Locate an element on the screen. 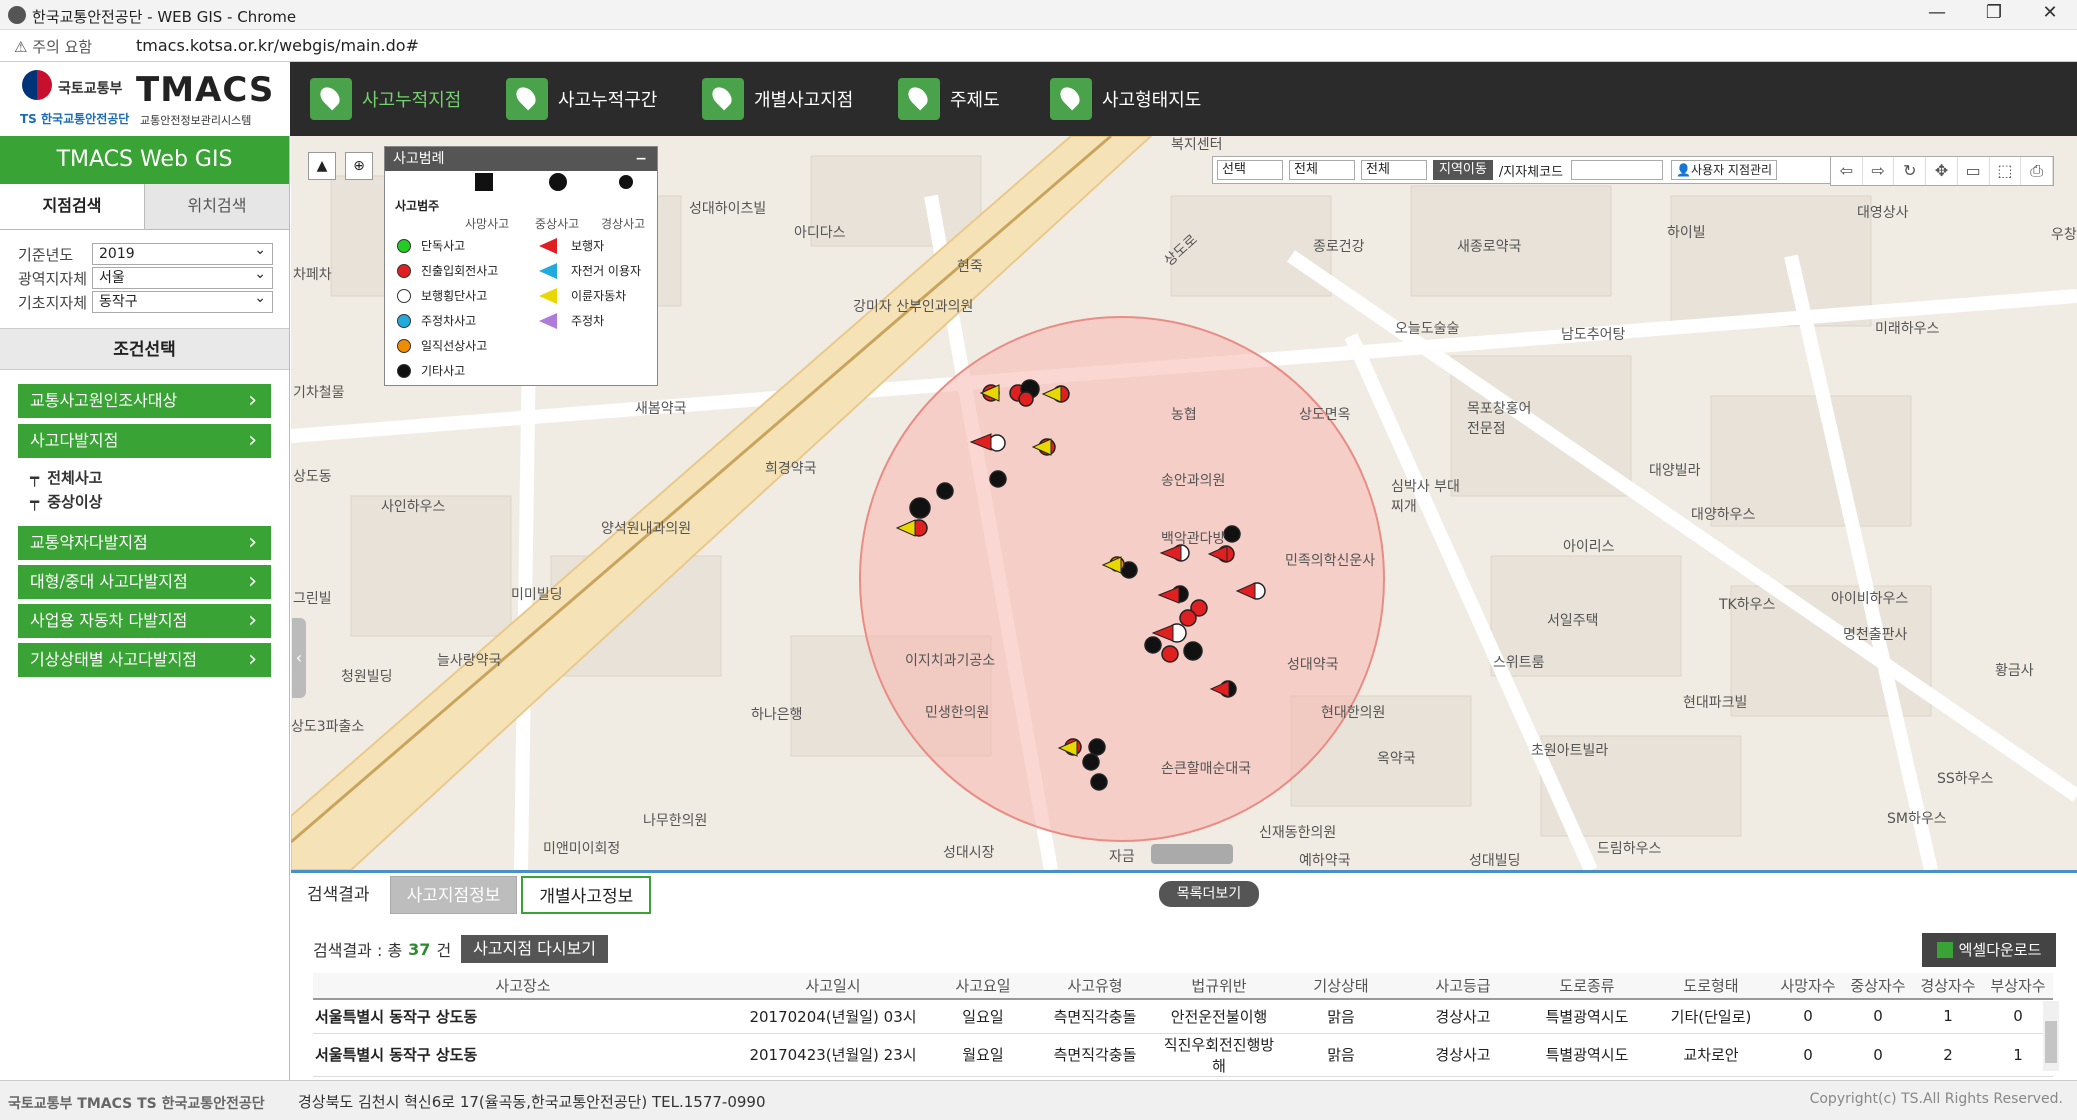  legend-minimize-button: − is located at coordinates (641, 159).